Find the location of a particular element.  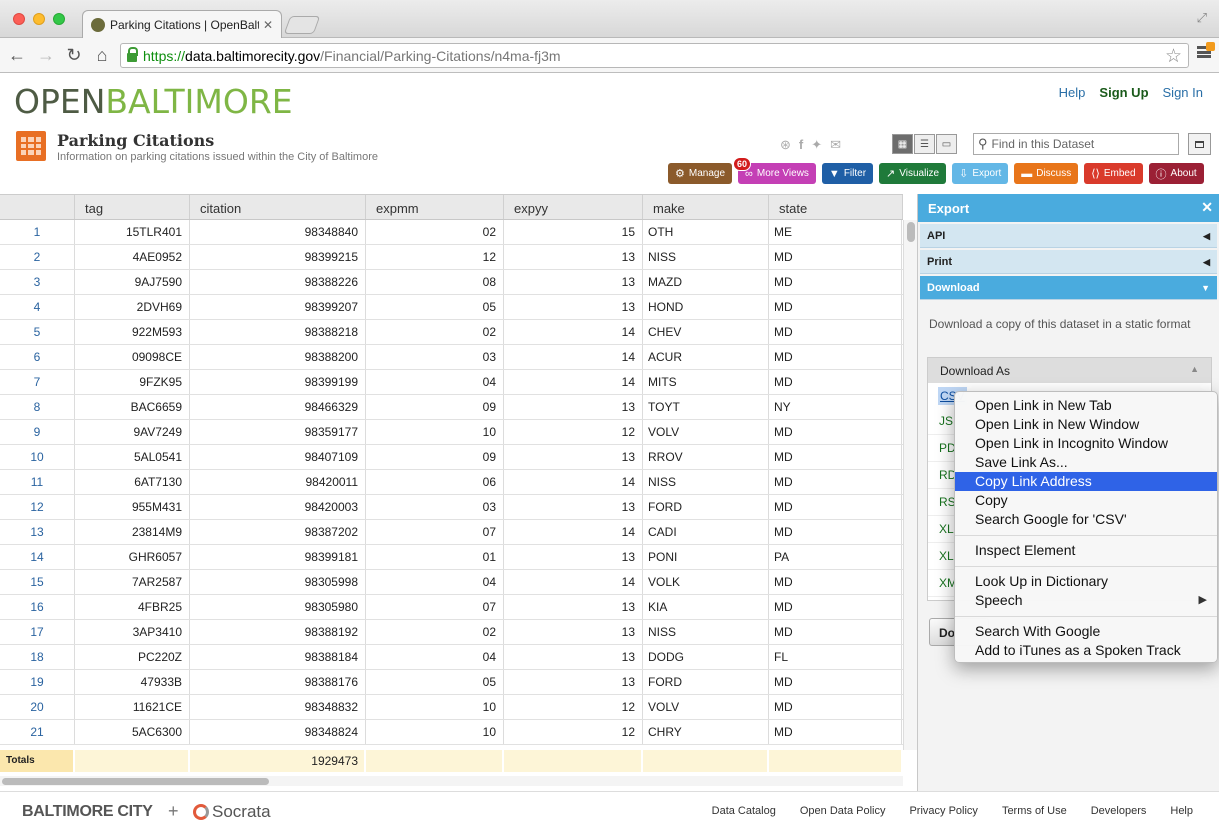

row-number: 12 is located at coordinates (37, 507).